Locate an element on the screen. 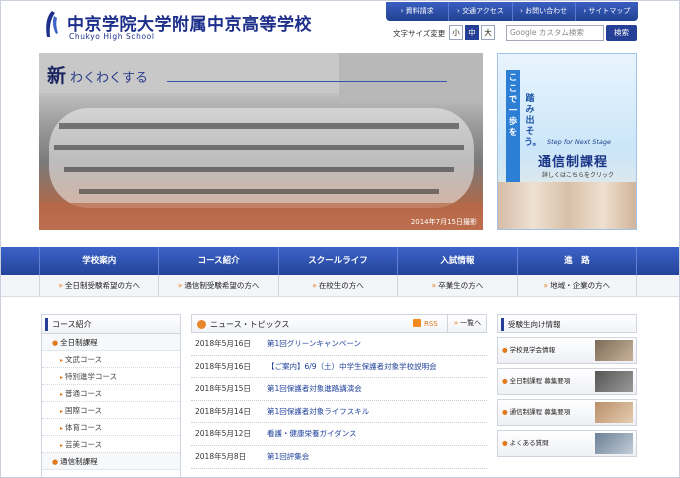  news-list-link: » 一覧へ is located at coordinates (467, 323).